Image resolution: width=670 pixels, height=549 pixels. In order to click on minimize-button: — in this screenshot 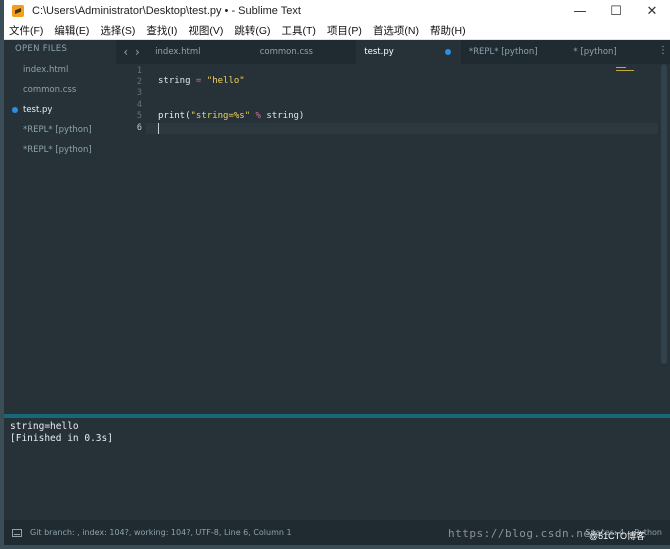, I will do `click(580, 11)`.